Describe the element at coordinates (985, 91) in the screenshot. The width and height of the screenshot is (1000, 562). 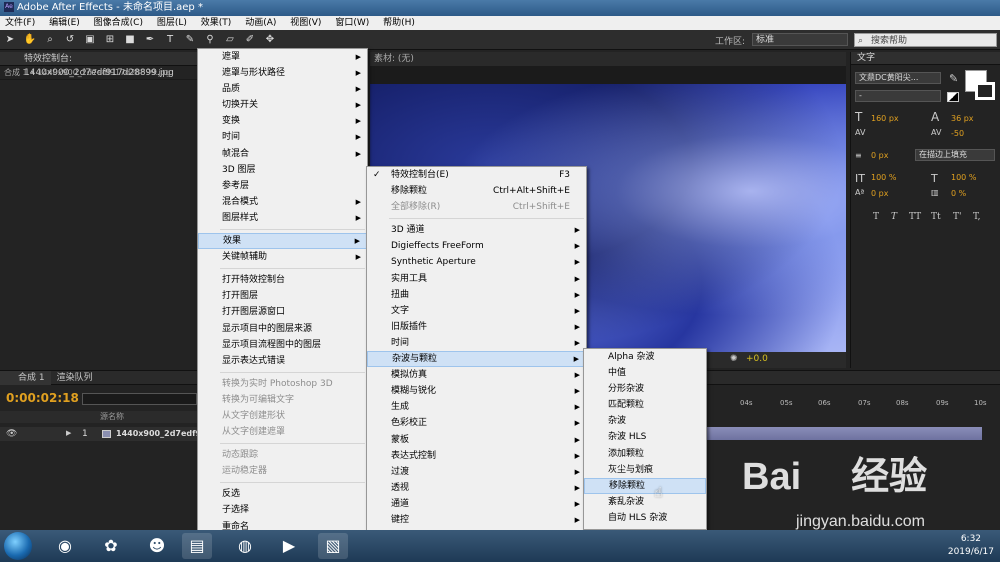
I see `stroke-color-swatch` at that location.